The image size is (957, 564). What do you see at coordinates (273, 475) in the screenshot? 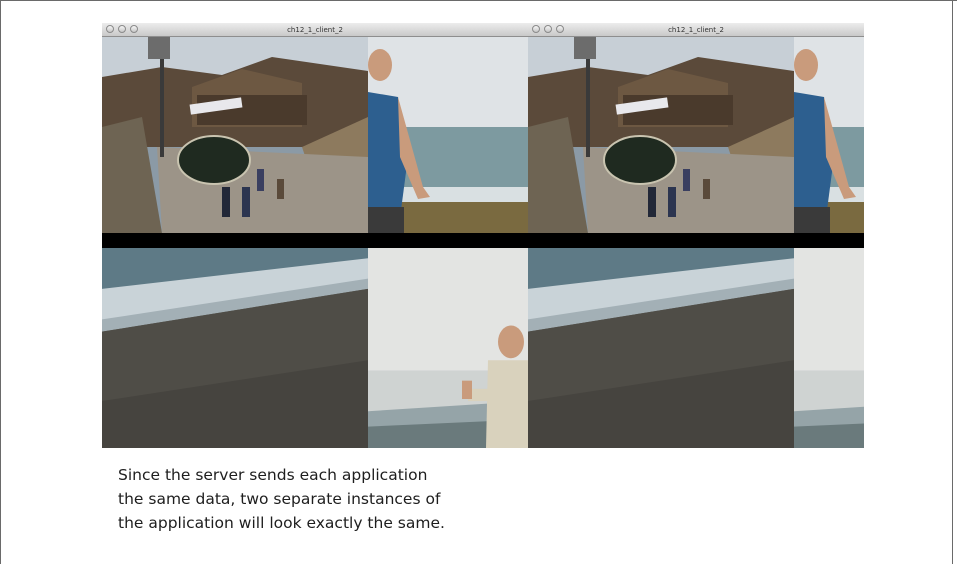
I see `caption-line-1: Since the server sends each application` at bounding box center [273, 475].